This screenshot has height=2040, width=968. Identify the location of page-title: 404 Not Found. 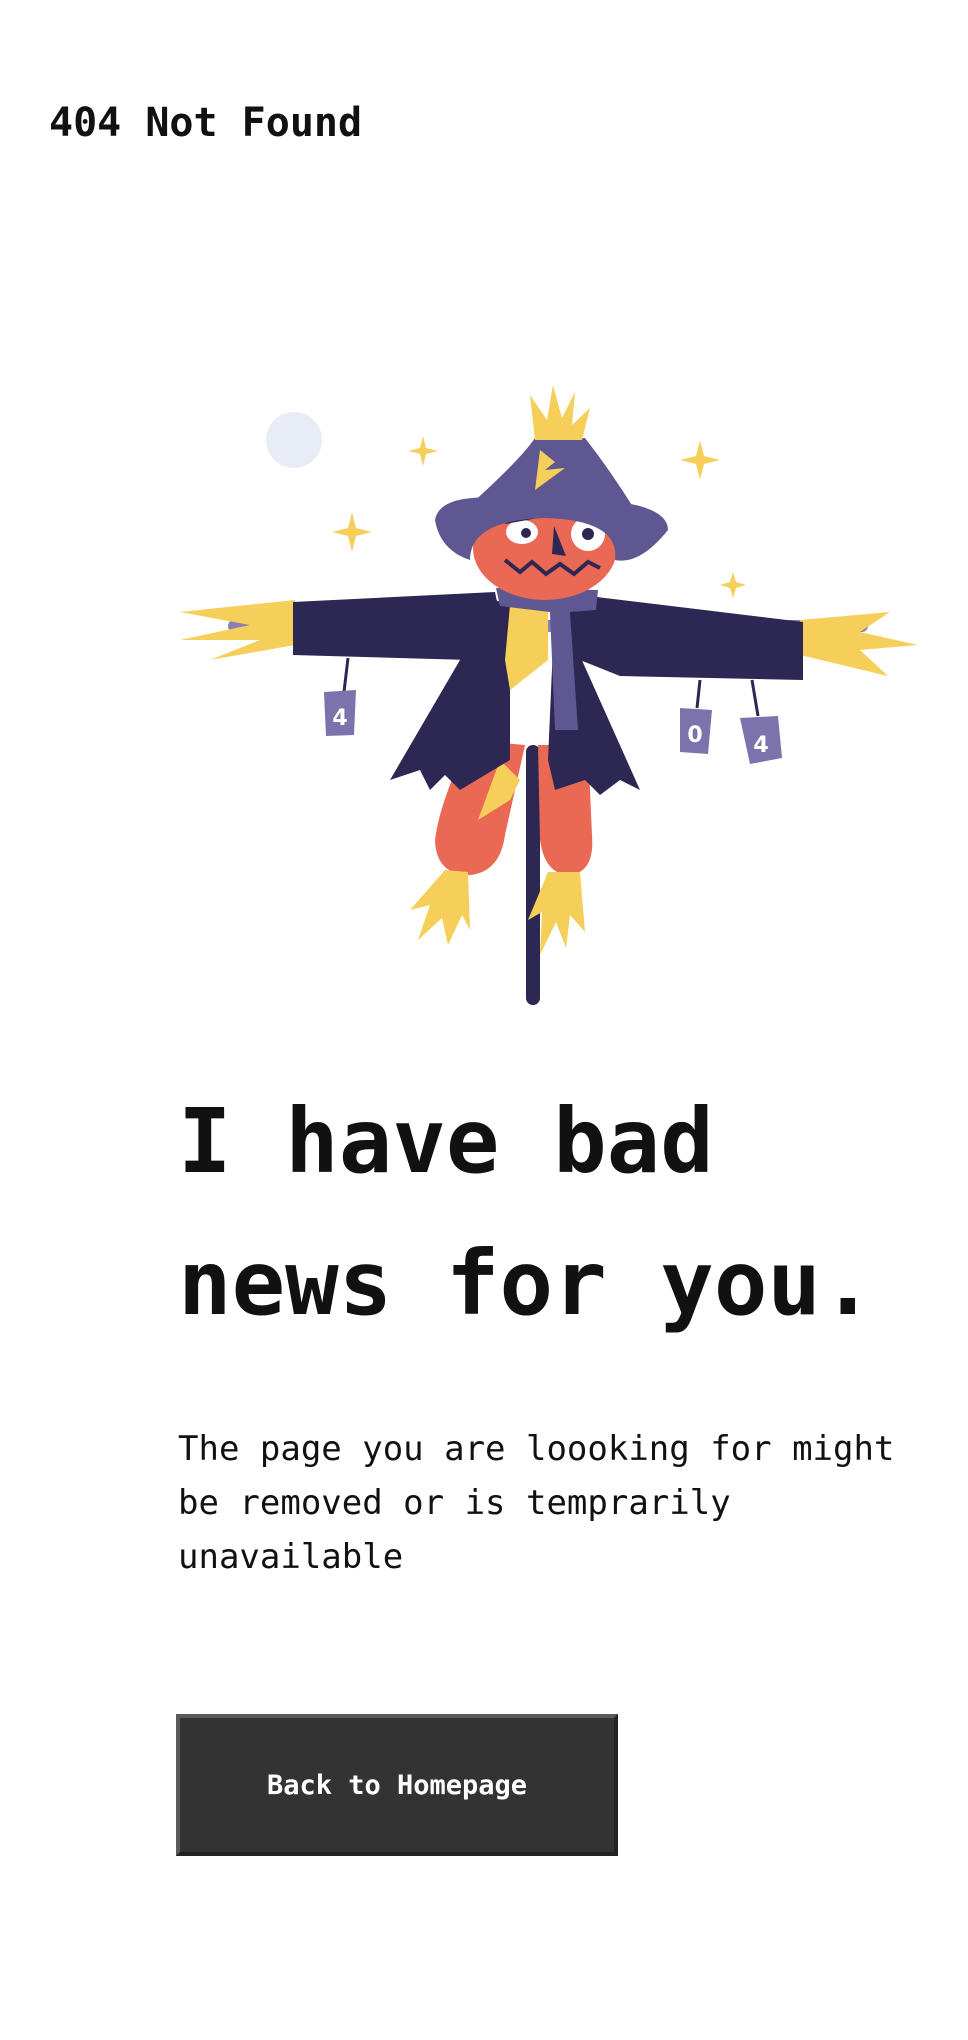
(206, 123).